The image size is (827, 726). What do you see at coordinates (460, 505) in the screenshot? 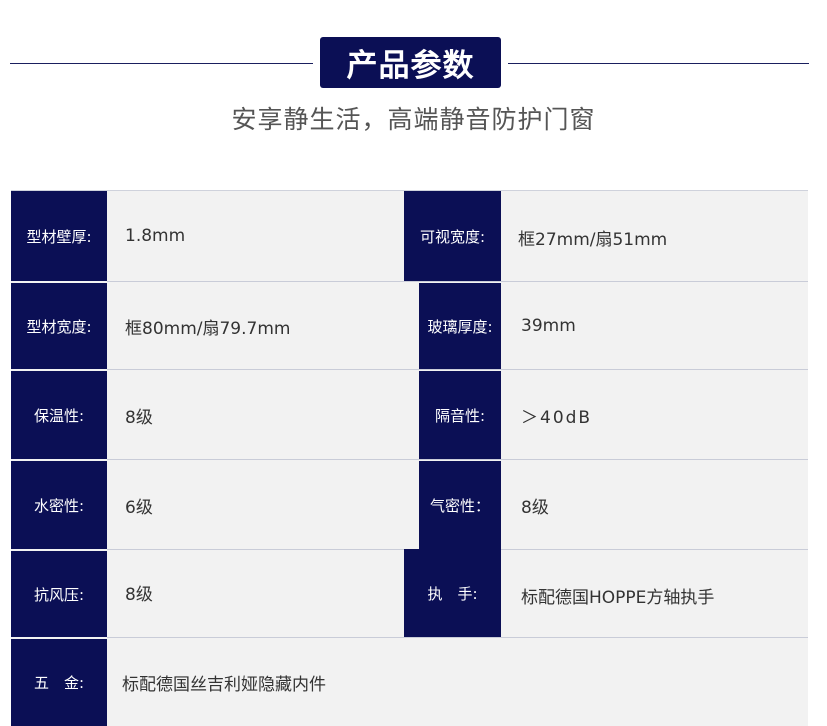
I see `spec-label-air-tightness: 气密性：` at bounding box center [460, 505].